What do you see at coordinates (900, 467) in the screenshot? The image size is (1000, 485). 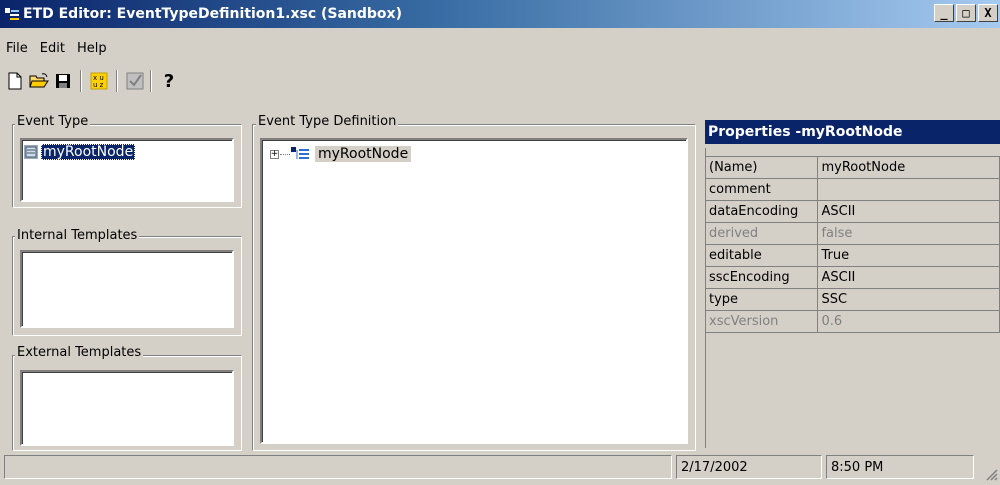 I see `status-time: 8:50 PM` at bounding box center [900, 467].